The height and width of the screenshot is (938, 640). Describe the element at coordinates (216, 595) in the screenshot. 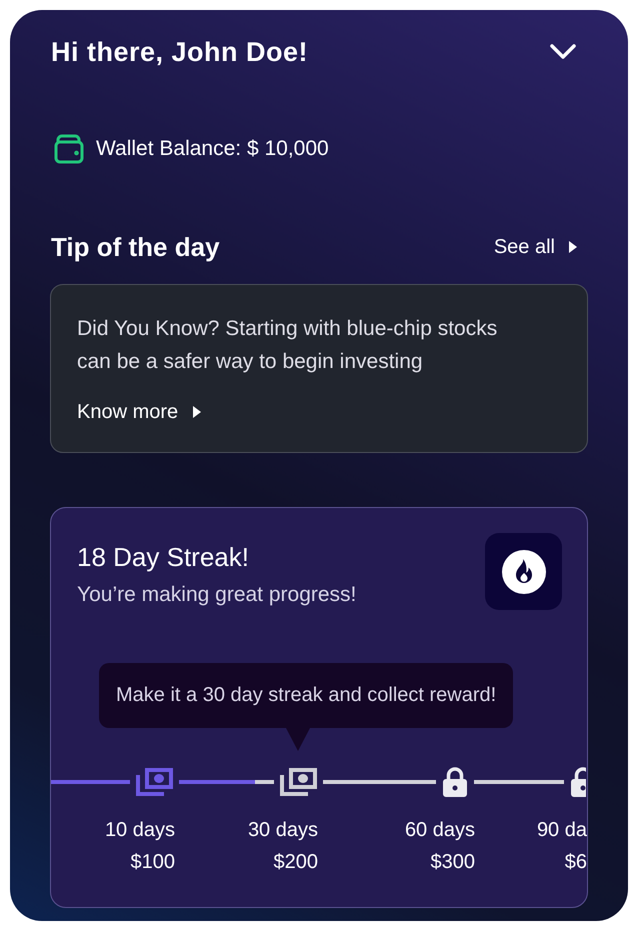

I see `streak-subtitle: You’re making great progress!` at that location.